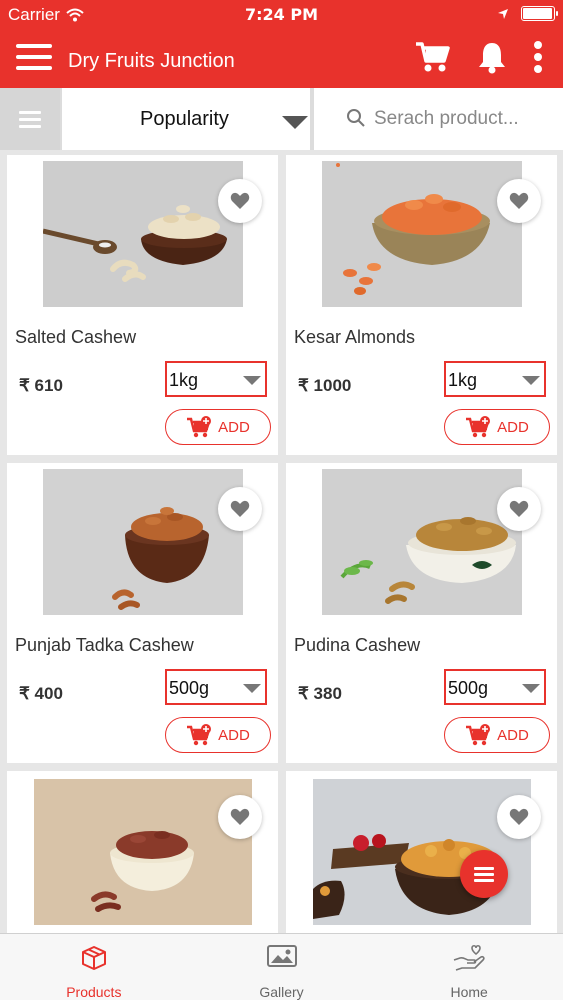 This screenshot has width=563, height=1000. I want to click on cart-button, so click(433, 59).